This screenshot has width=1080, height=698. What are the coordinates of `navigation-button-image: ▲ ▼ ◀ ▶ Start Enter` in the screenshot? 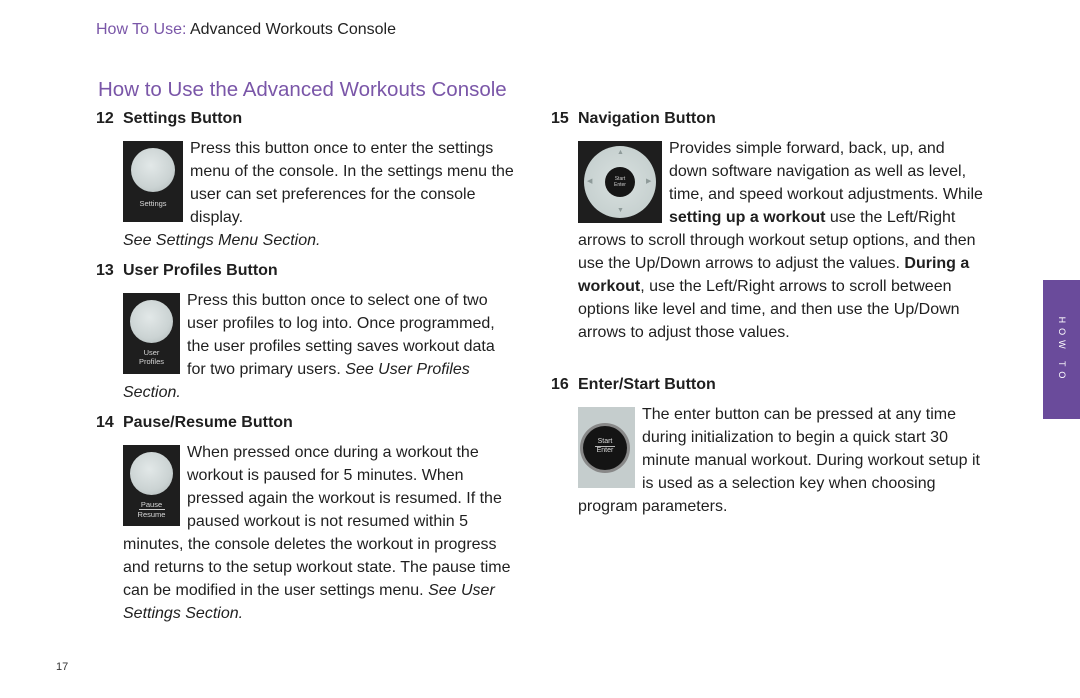 It's located at (620, 182).